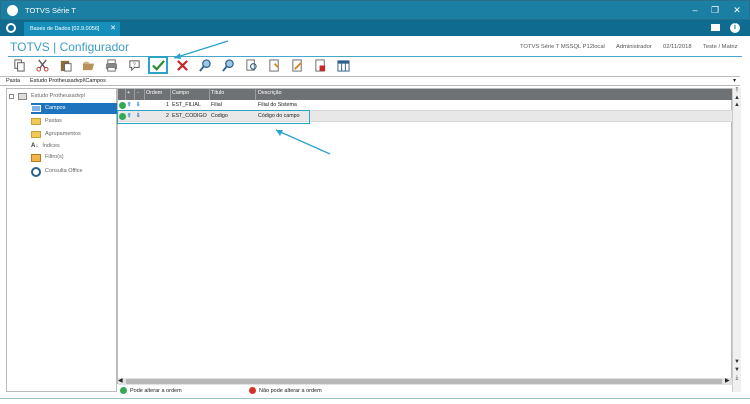  I want to click on green-dot-icon, so click(123, 391).